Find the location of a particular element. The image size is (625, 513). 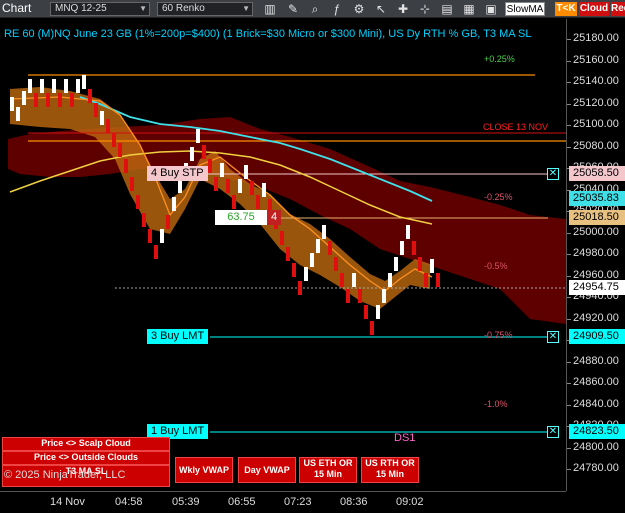

templates-icon: ▦ is located at coordinates (469, 9).